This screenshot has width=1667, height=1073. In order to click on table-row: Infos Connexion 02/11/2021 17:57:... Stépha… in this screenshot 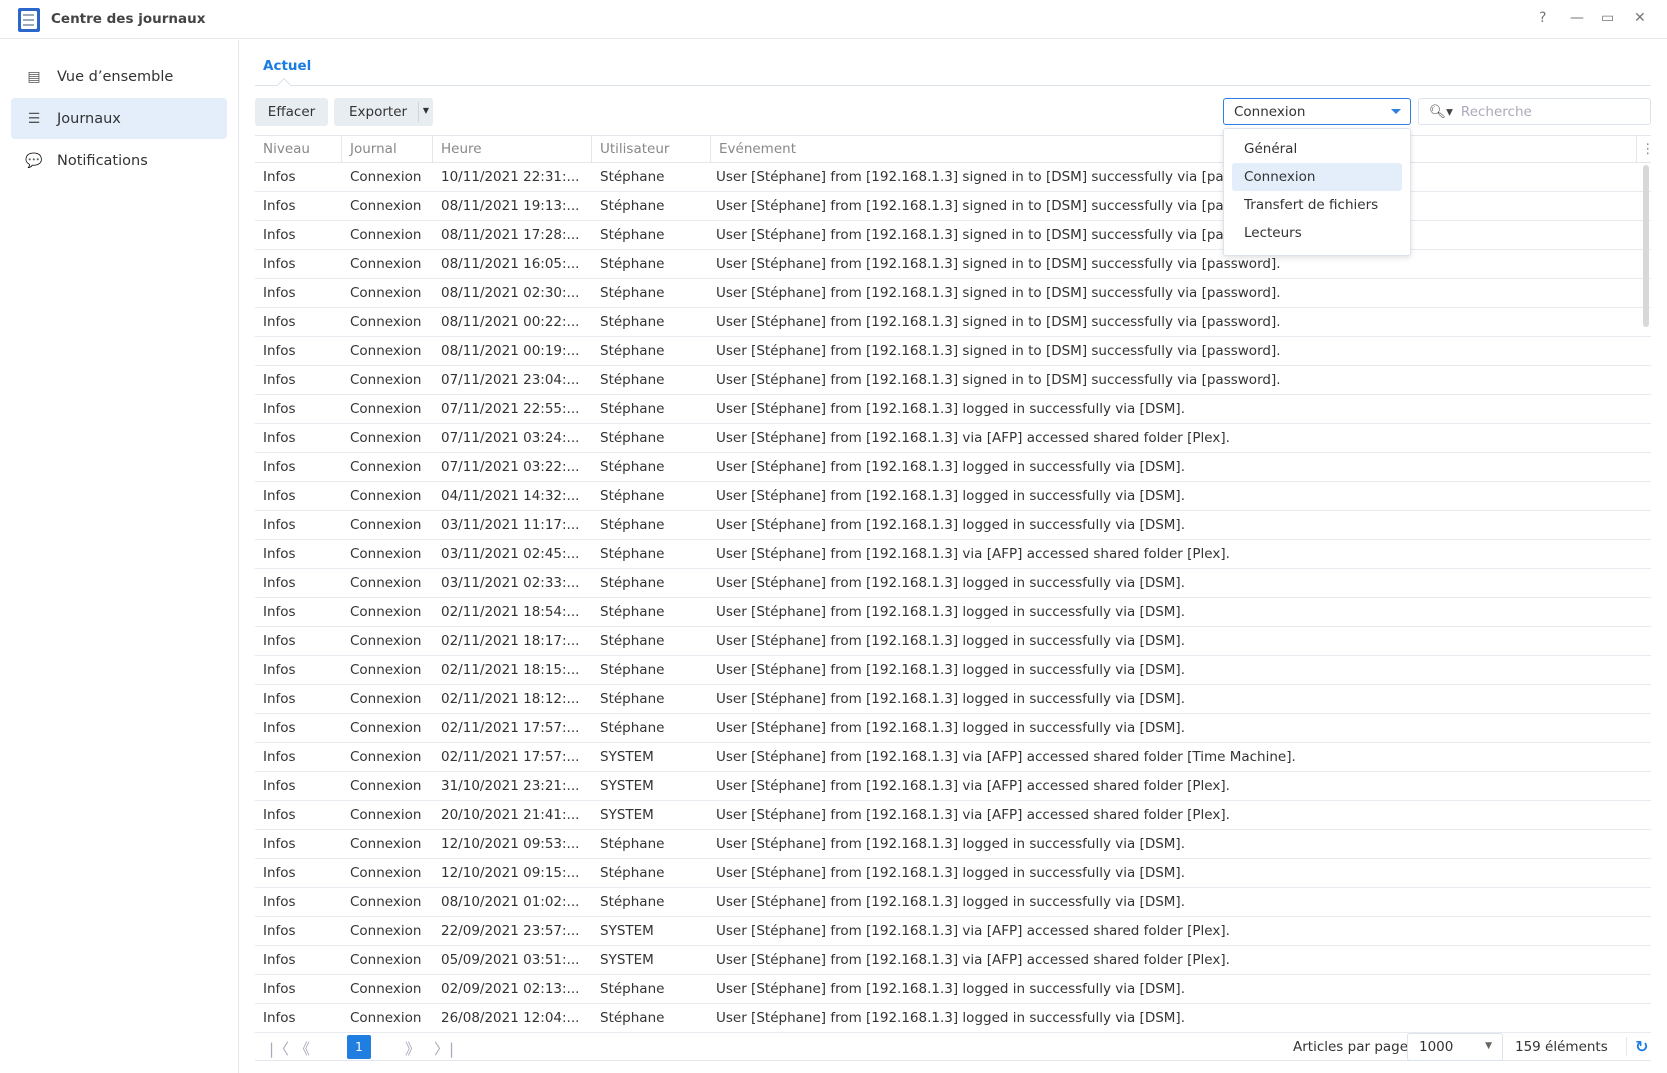, I will do `click(953, 728)`.